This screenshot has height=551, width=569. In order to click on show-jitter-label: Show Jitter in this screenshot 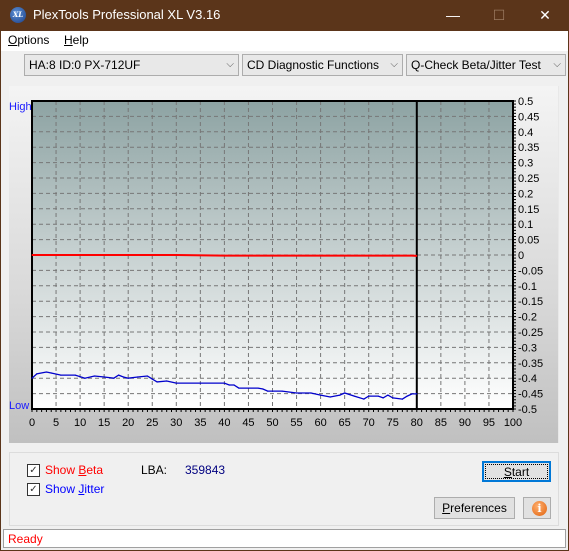, I will do `click(74, 489)`.